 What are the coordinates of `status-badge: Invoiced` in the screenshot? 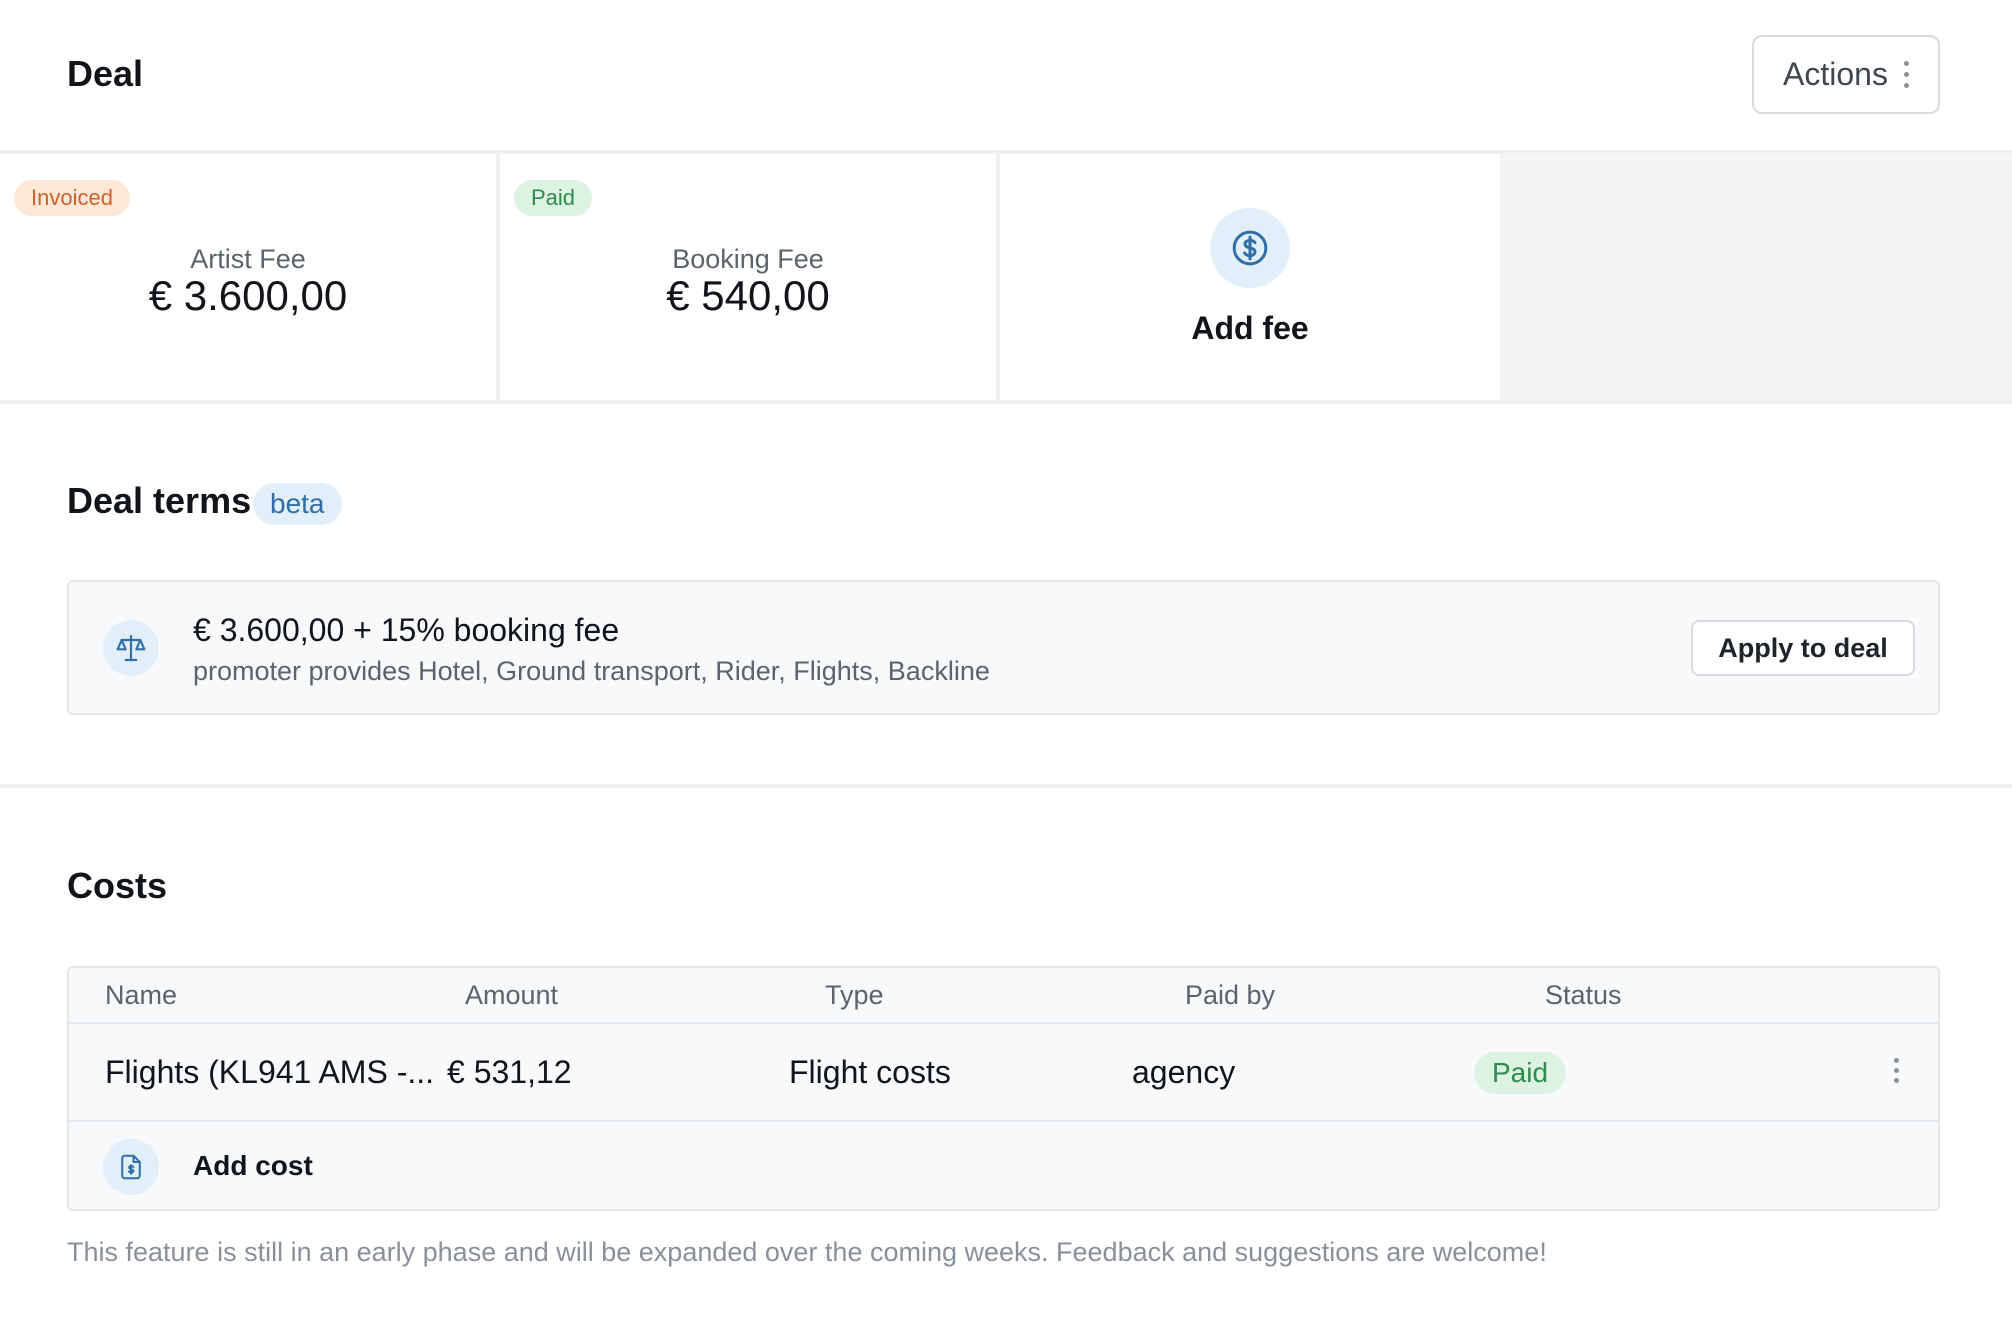 It's located at (72, 198).